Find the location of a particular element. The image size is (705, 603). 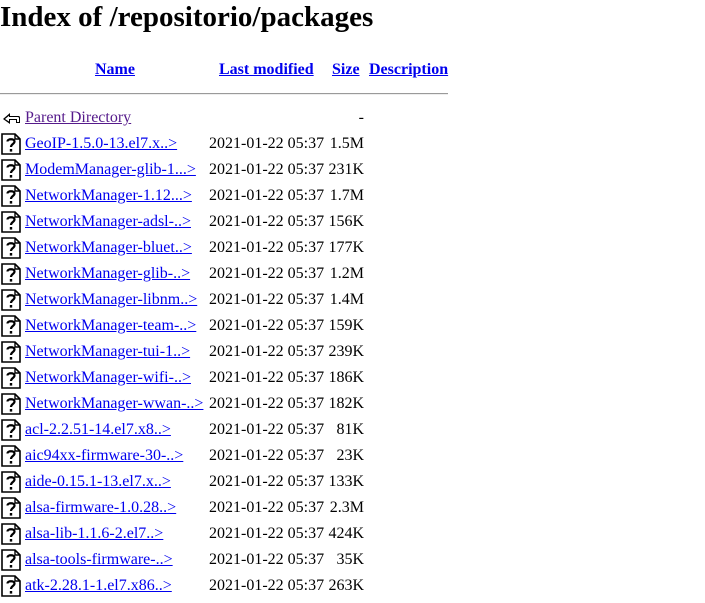

file-size: 159K is located at coordinates (346, 325).